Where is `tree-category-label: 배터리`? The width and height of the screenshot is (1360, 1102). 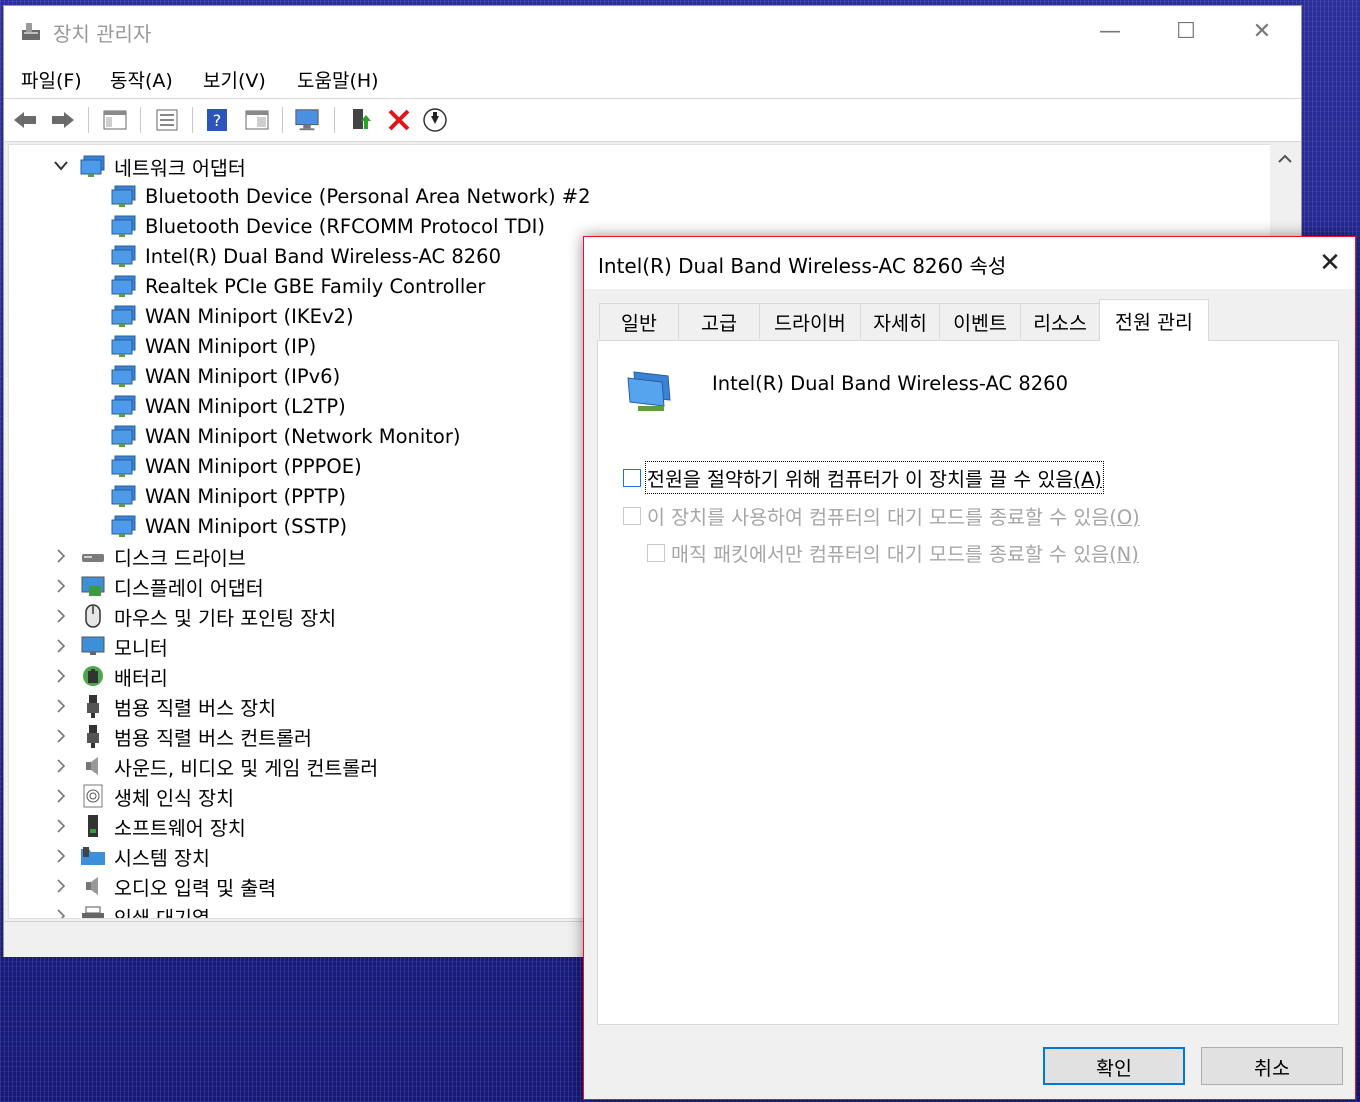 tree-category-label: 배터리 is located at coordinates (141, 678).